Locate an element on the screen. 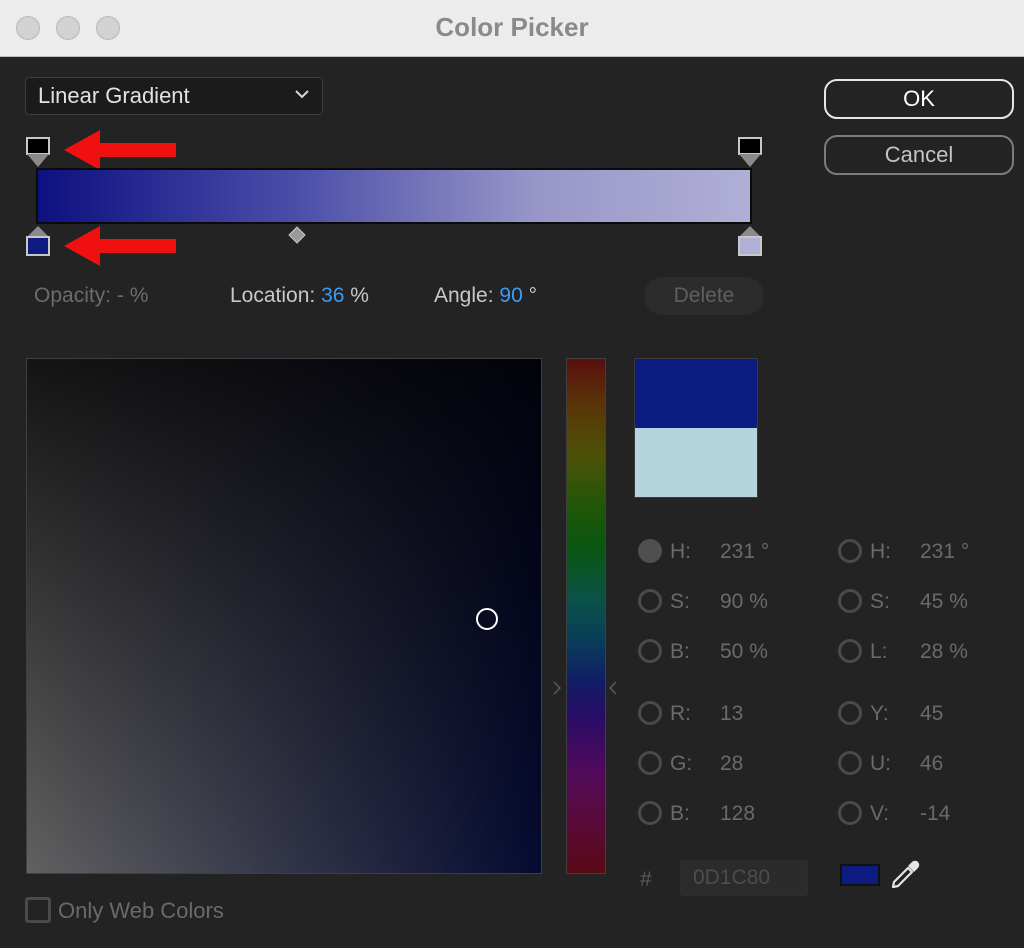  opacity-value: - % is located at coordinates (132, 295).